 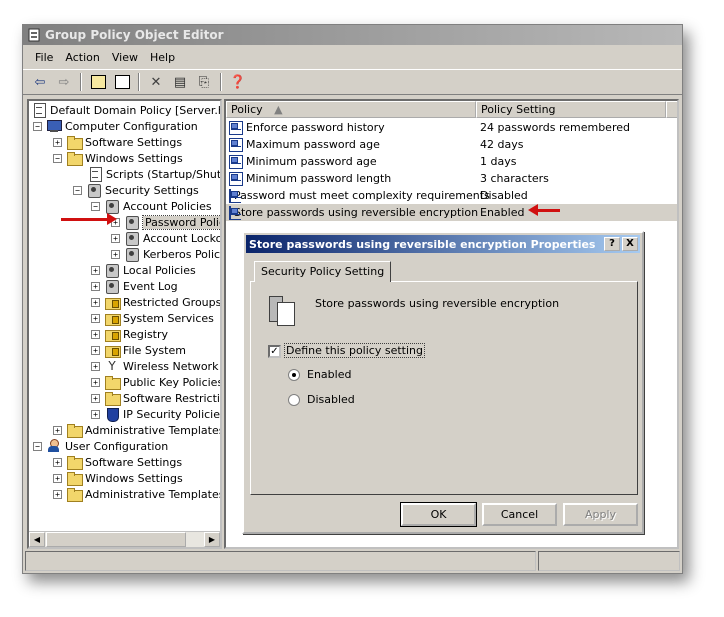 What do you see at coordinates (172, 398) in the screenshot?
I see `tree-item-label: Software Restrictic` at bounding box center [172, 398].